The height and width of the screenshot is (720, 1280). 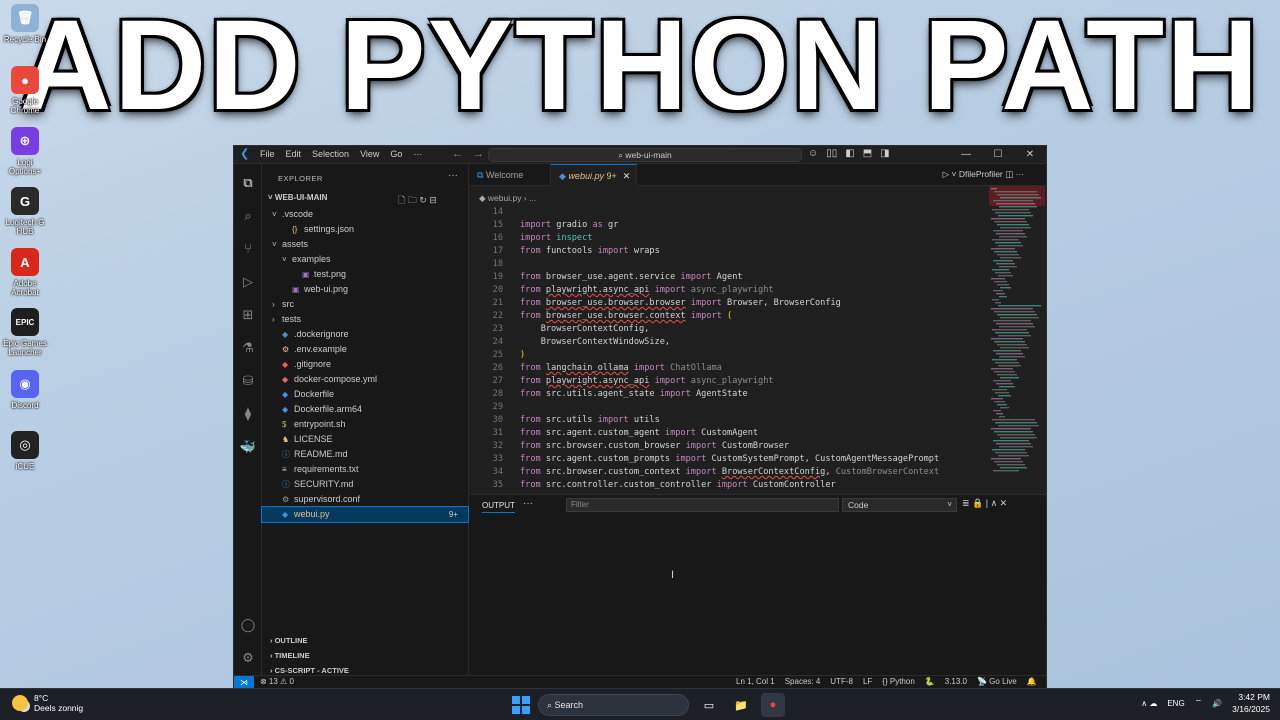 What do you see at coordinates (457, 154) in the screenshot?
I see `back-arrow-icon: ←` at bounding box center [457, 154].